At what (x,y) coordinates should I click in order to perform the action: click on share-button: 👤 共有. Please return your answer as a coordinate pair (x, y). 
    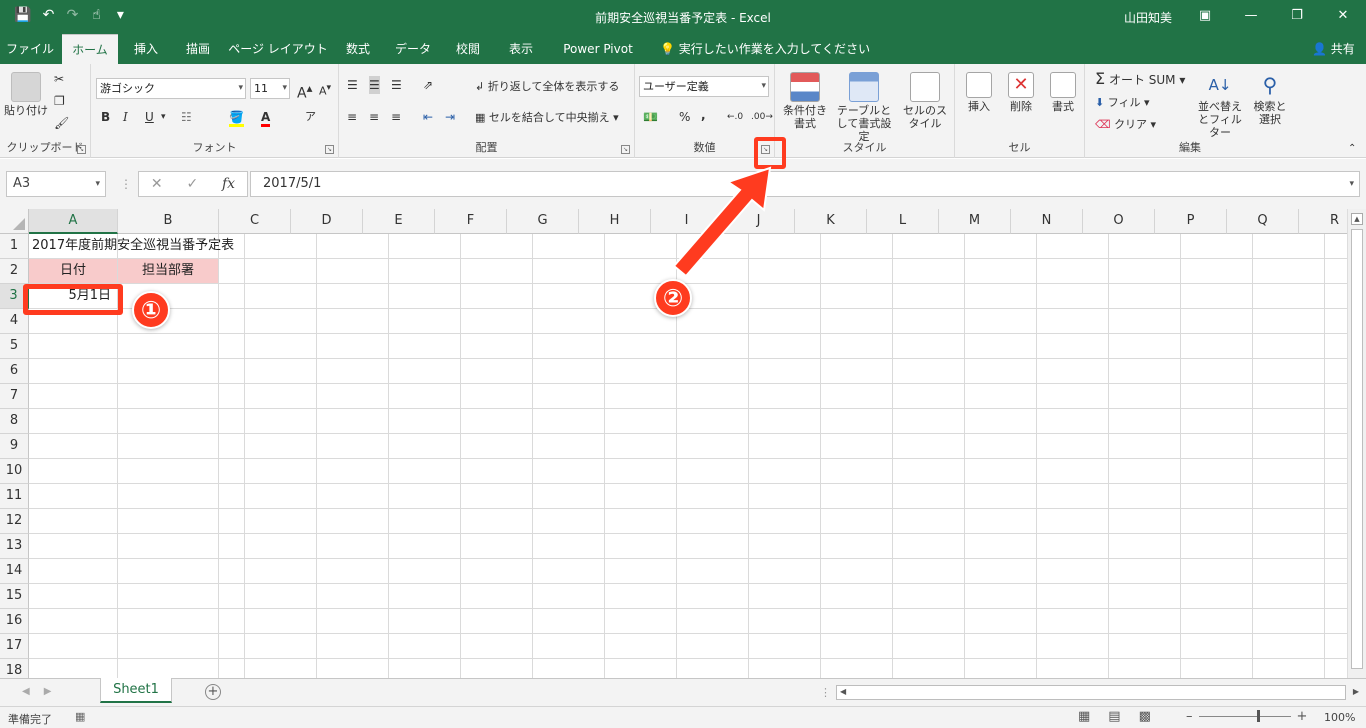
    Looking at the image, I should click on (1333, 49).